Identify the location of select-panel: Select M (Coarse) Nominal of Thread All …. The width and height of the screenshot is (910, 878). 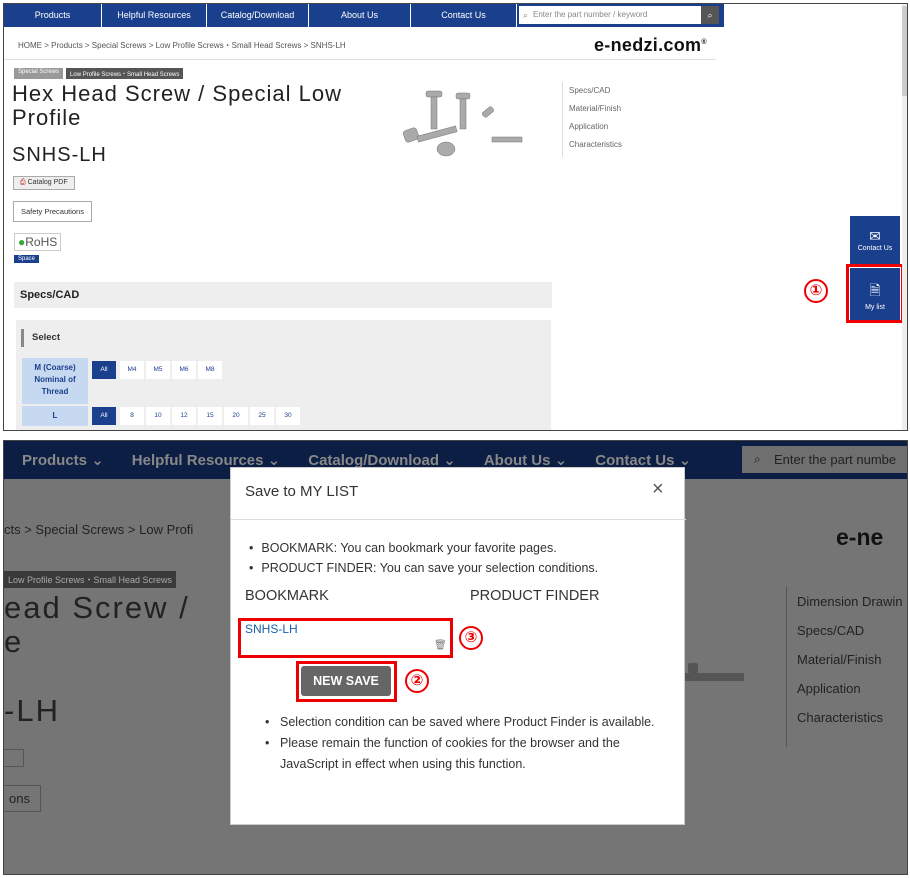
(283, 375).